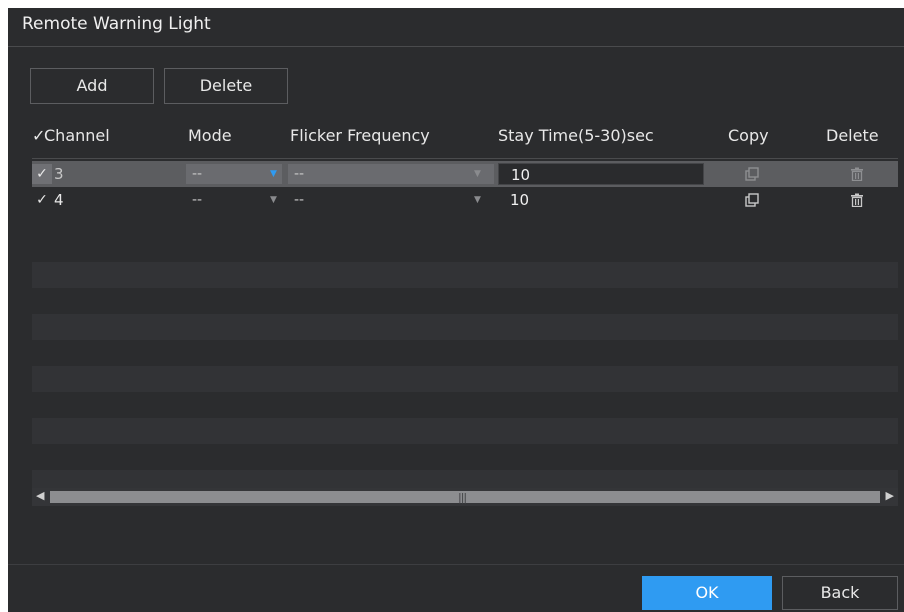 This screenshot has width=904, height=612. I want to click on add-button: Add, so click(92, 86).